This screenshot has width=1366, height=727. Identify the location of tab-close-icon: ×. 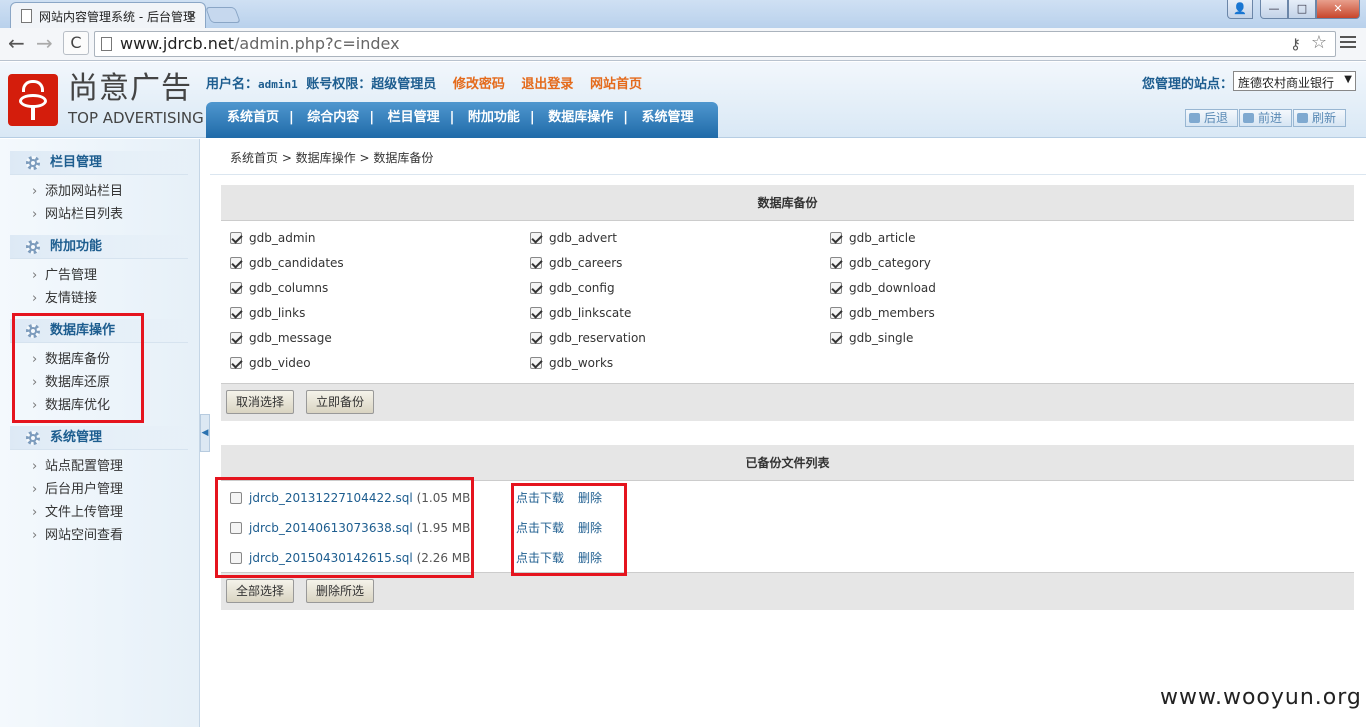
(192, 15).